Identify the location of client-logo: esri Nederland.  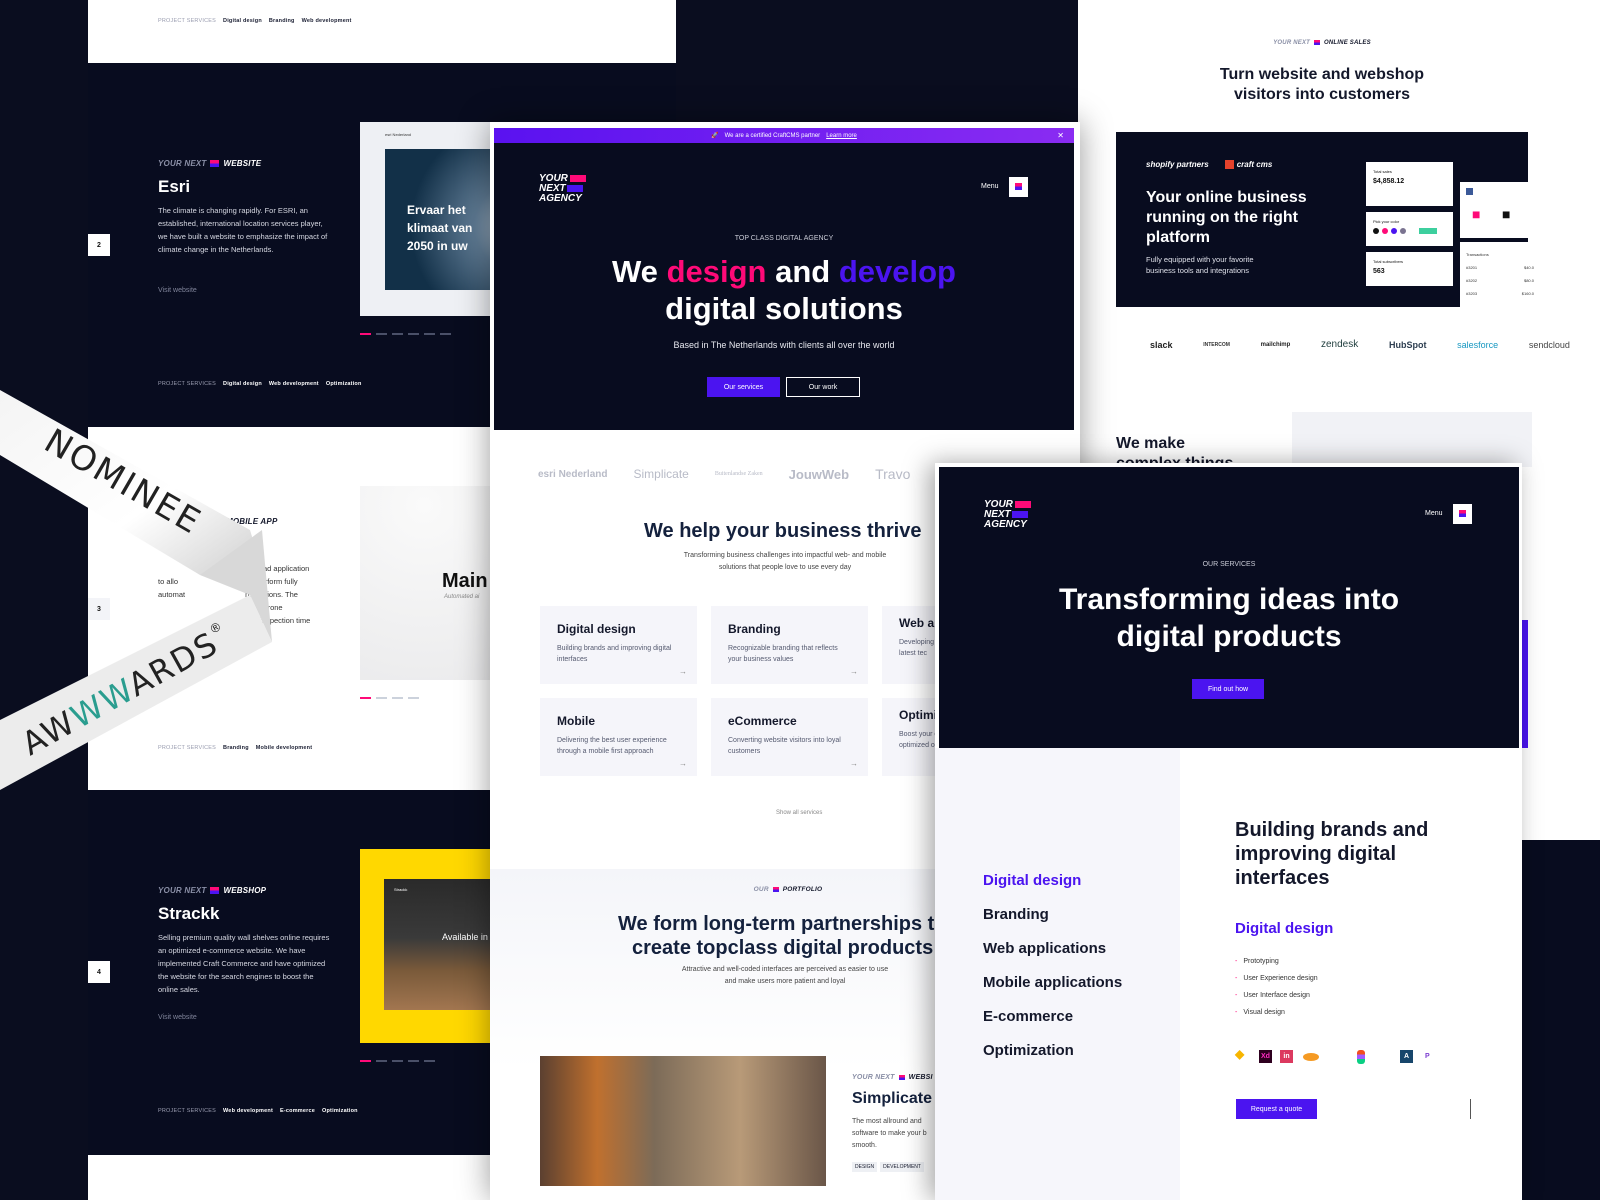
(573, 474).